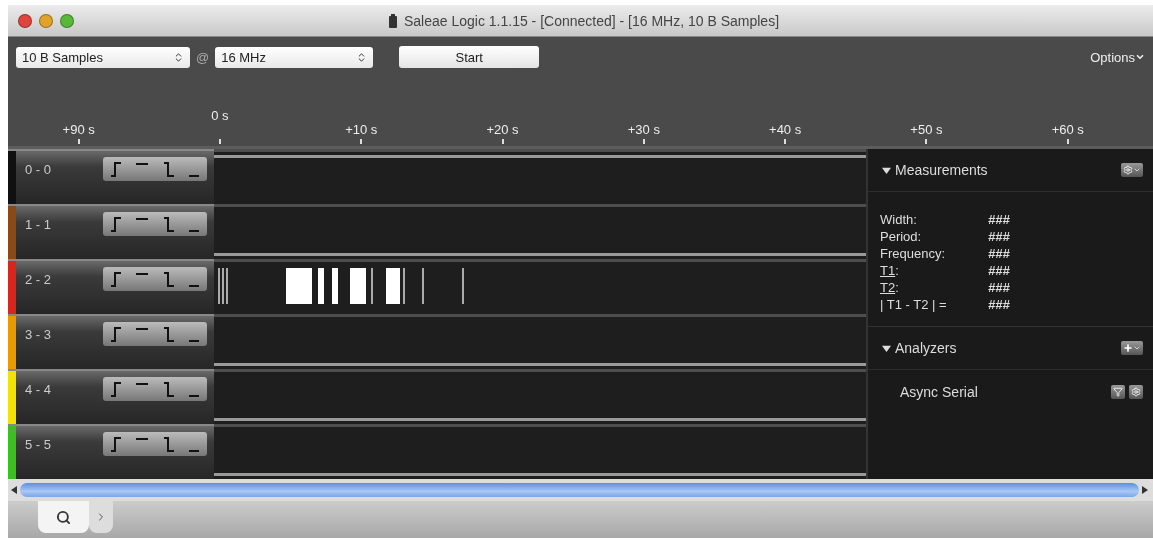 The height and width of the screenshot is (538, 1153). What do you see at coordinates (38, 279) in the screenshot?
I see `channel-name: 2 - 2` at bounding box center [38, 279].